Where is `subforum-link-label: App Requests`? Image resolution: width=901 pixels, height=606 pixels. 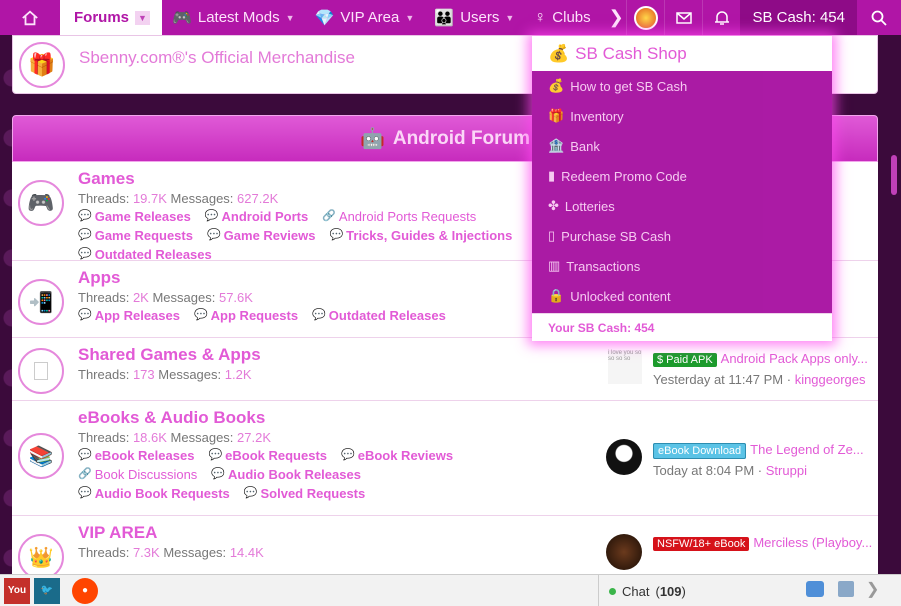
subforum-link-label: App Requests is located at coordinates (254, 315).